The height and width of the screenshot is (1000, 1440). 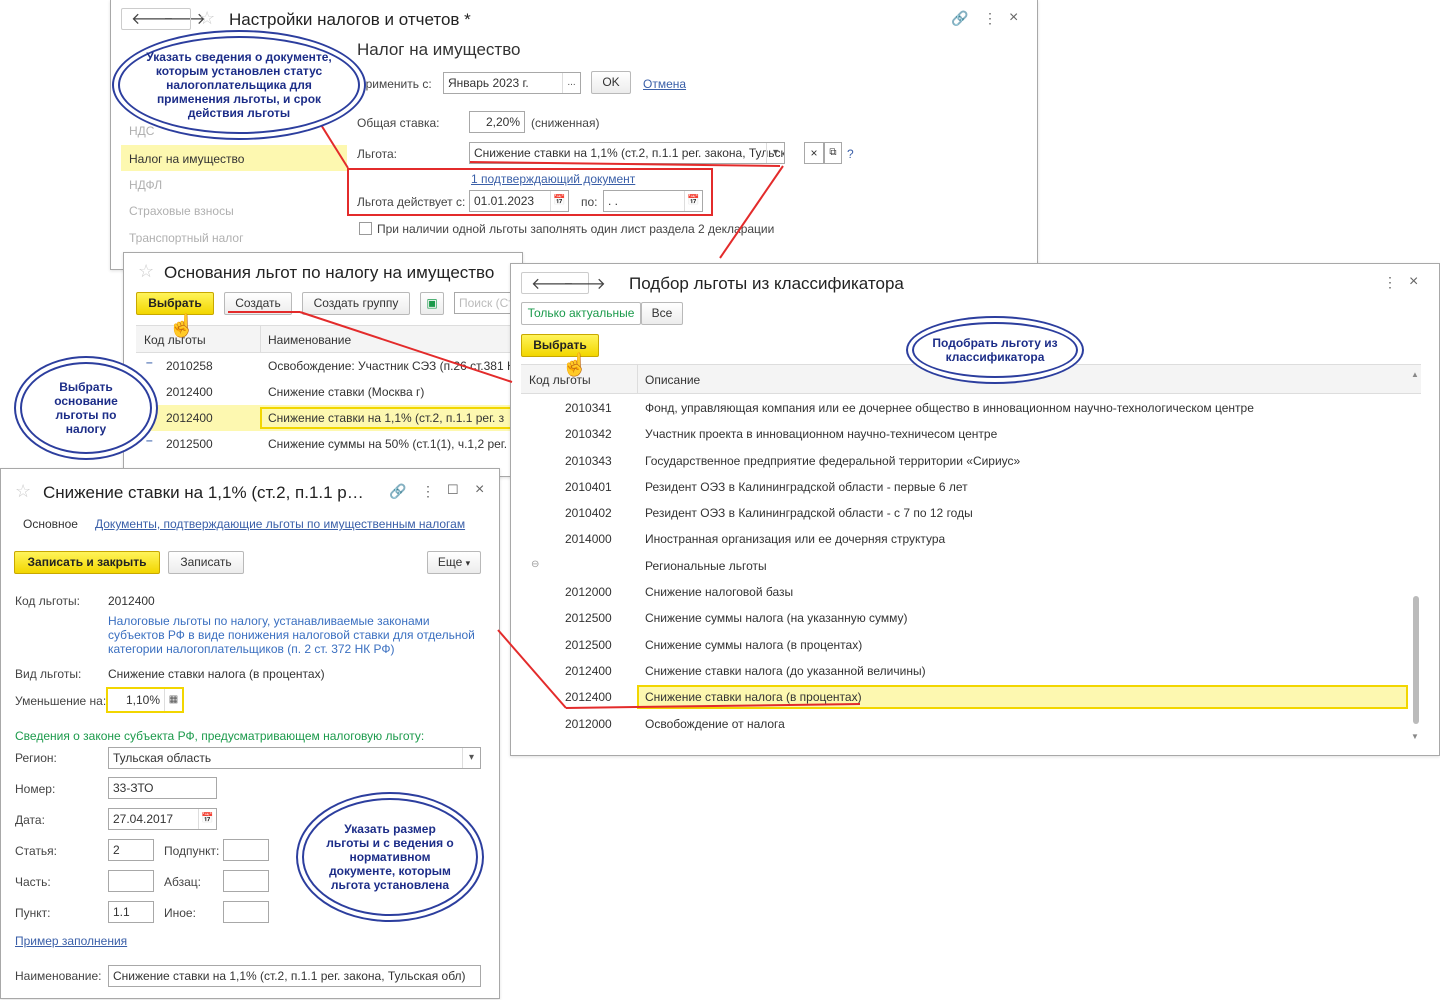 What do you see at coordinates (833, 153) in the screenshot?
I see `open-benefit-button: ⧉` at bounding box center [833, 153].